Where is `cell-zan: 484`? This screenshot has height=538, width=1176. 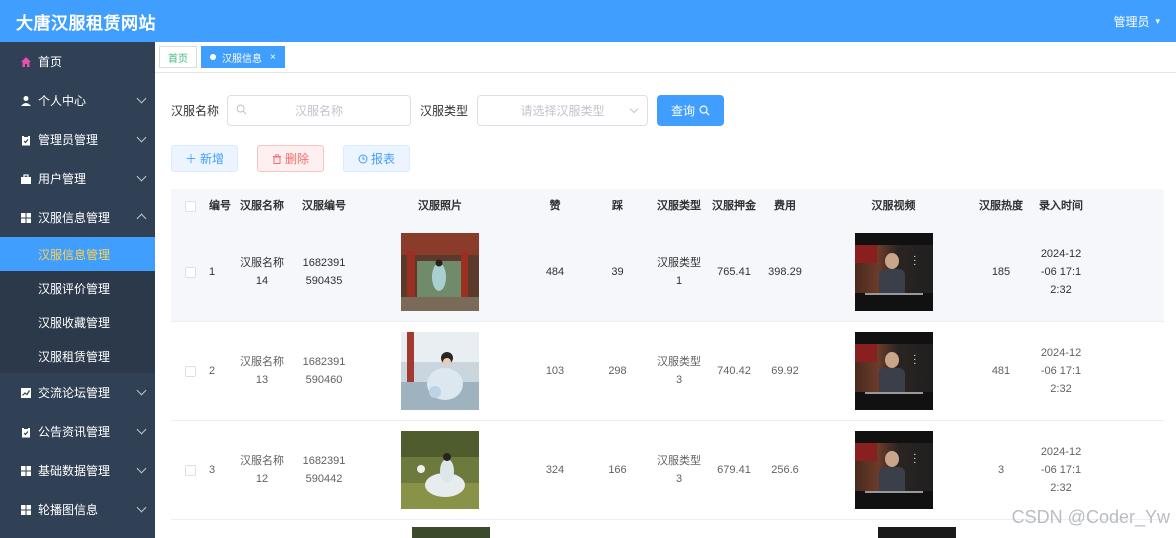
cell-zan: 484 is located at coordinates (555, 272).